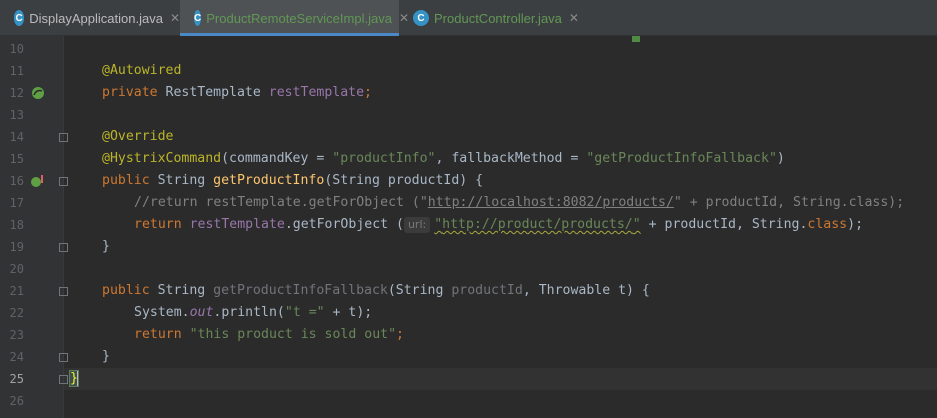  Describe the element at coordinates (468, 71) in the screenshot. I see `code-line: 11 @Autowired` at that location.